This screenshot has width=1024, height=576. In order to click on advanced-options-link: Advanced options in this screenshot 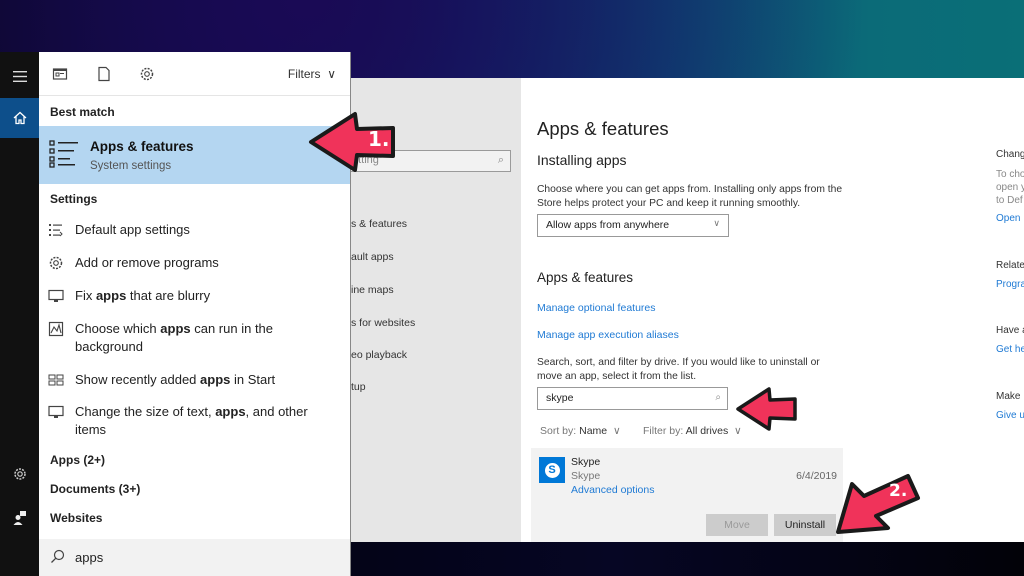, I will do `click(612, 490)`.